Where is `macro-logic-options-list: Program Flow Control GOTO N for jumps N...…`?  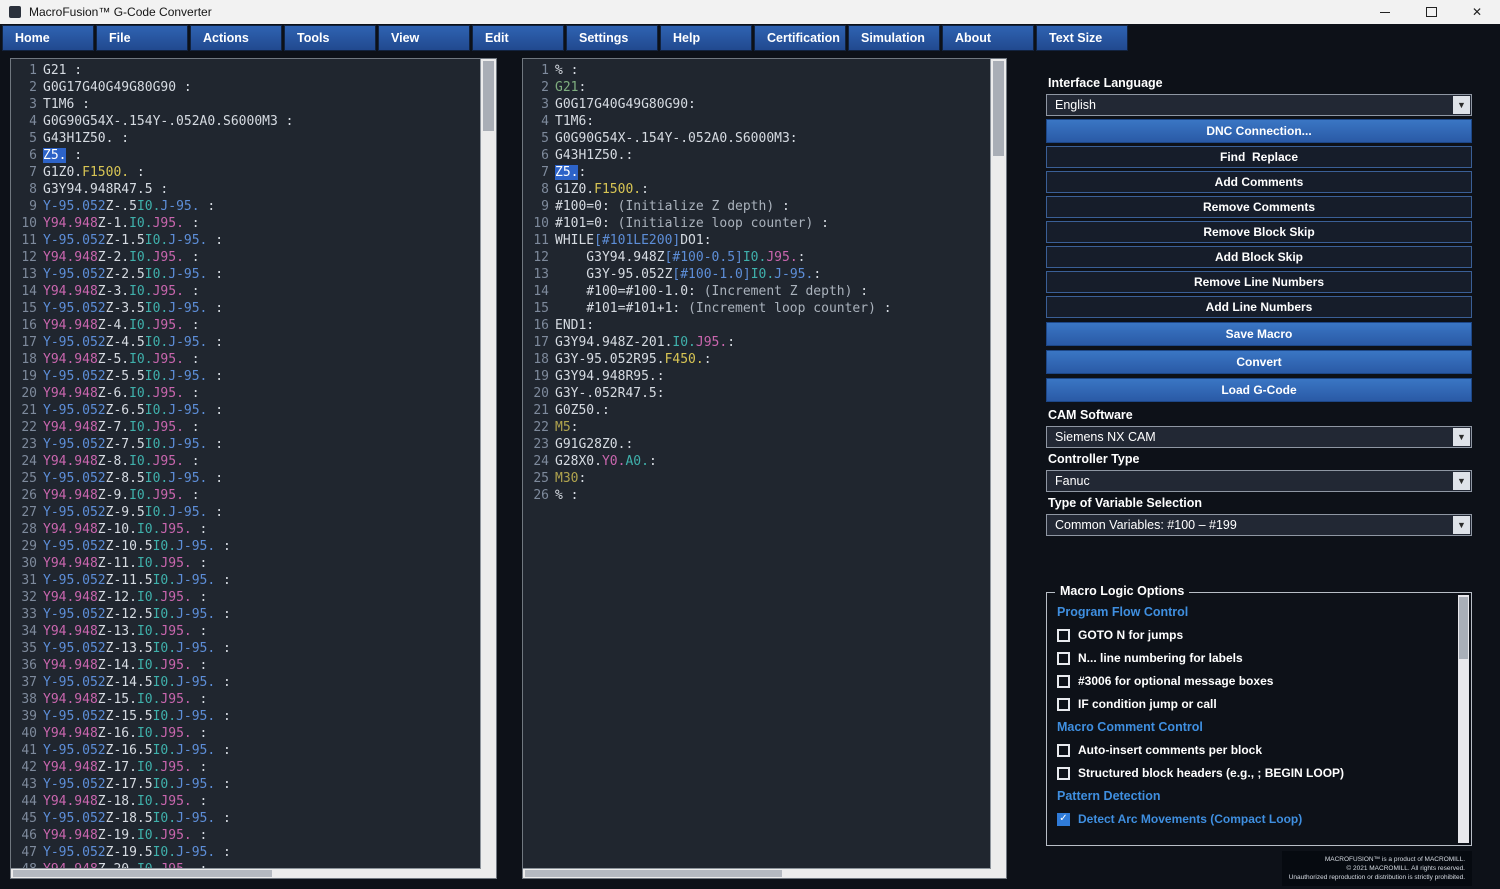
macro-logic-options-list: Program Flow Control GOTO N for jumps N...… is located at coordinates (1254, 715).